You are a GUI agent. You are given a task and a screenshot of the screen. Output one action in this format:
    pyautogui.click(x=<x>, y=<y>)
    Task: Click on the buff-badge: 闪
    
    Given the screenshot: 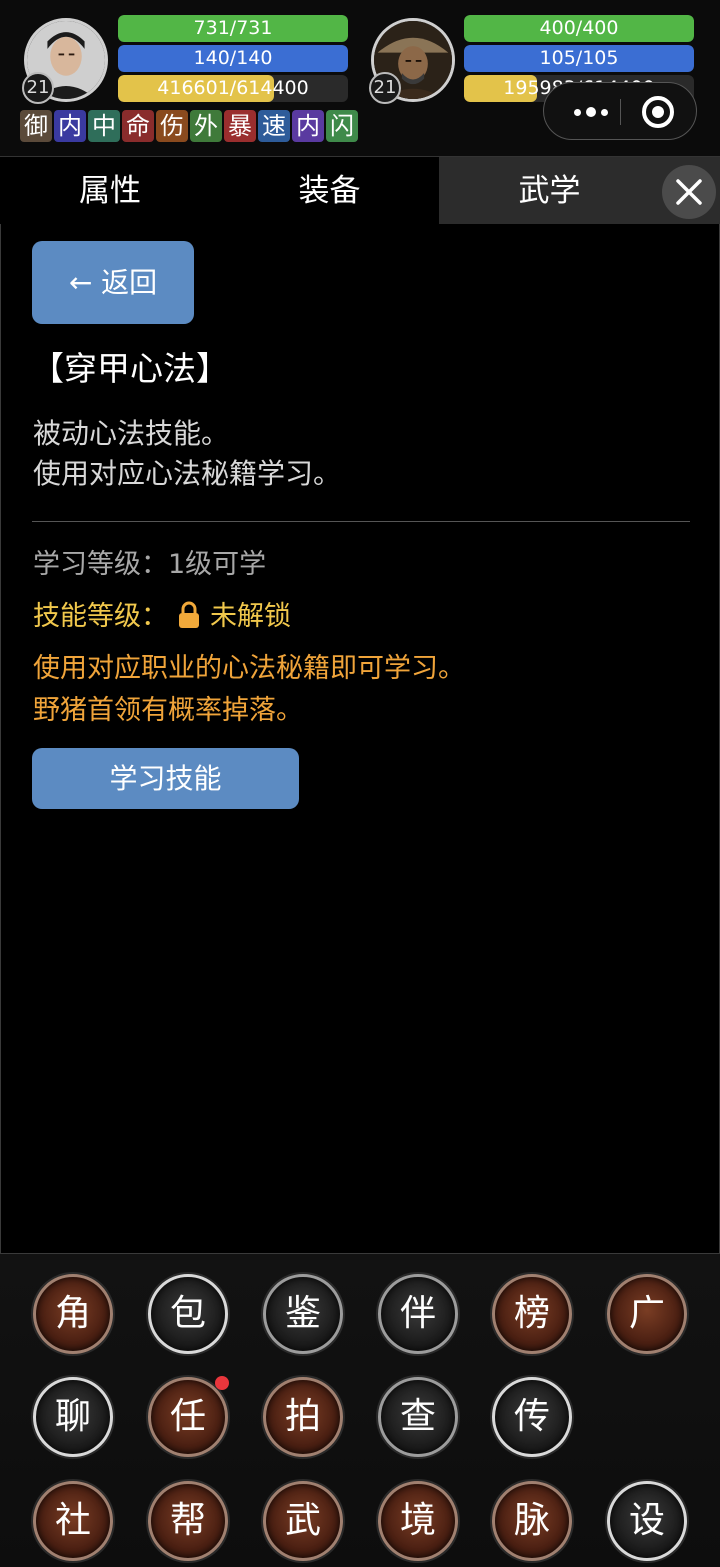 What is the action you would take?
    pyautogui.click(x=342, y=126)
    